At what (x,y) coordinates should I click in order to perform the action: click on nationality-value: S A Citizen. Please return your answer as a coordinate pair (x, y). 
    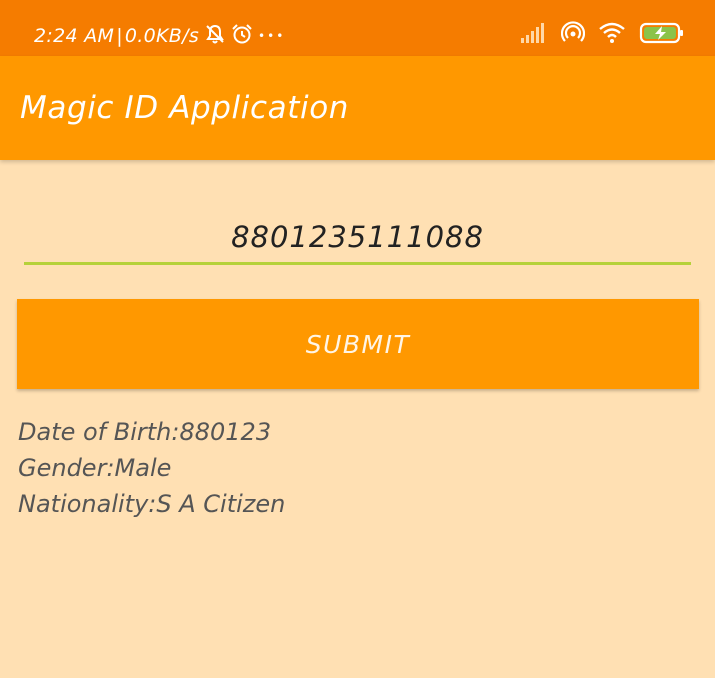
    Looking at the image, I should click on (221, 504).